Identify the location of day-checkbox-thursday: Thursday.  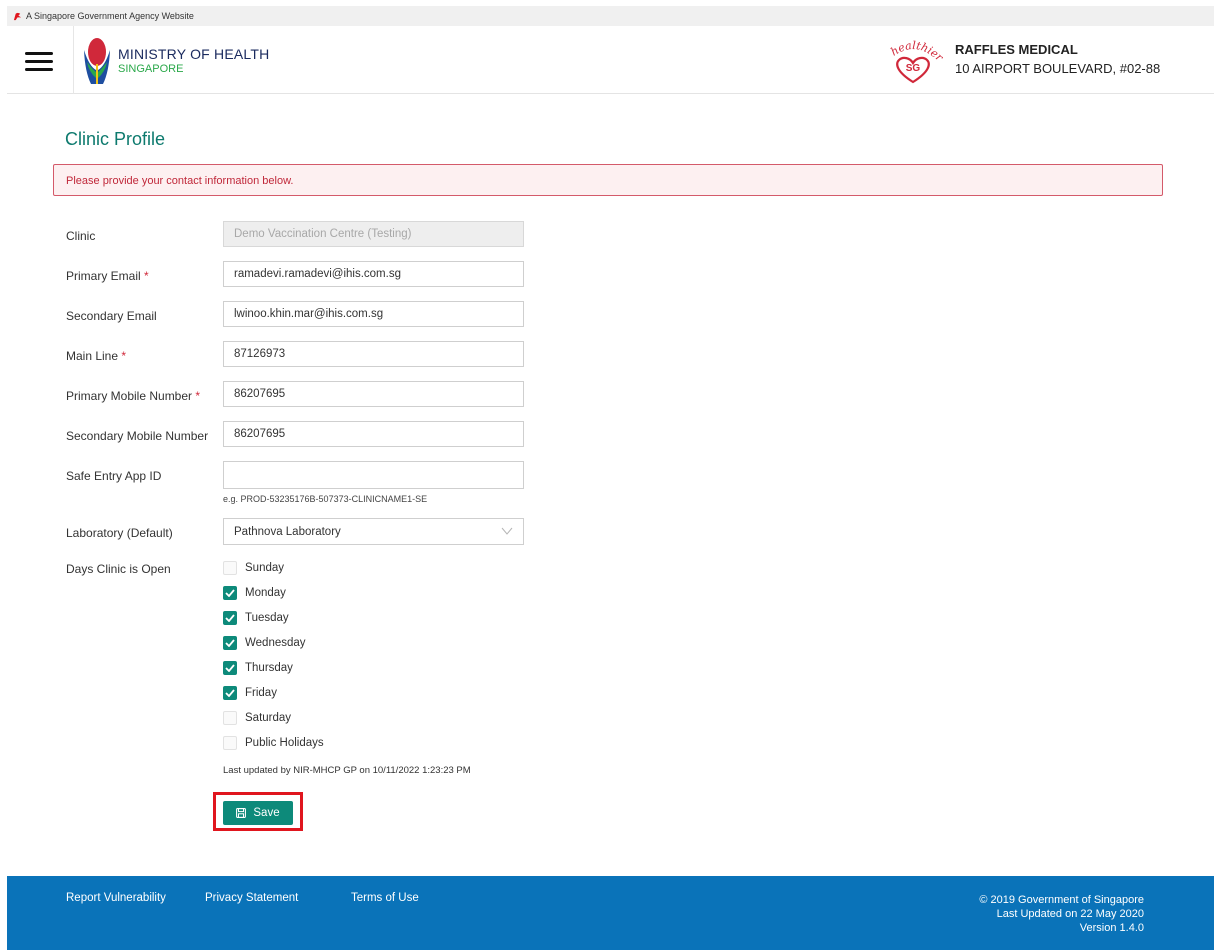
(258, 668).